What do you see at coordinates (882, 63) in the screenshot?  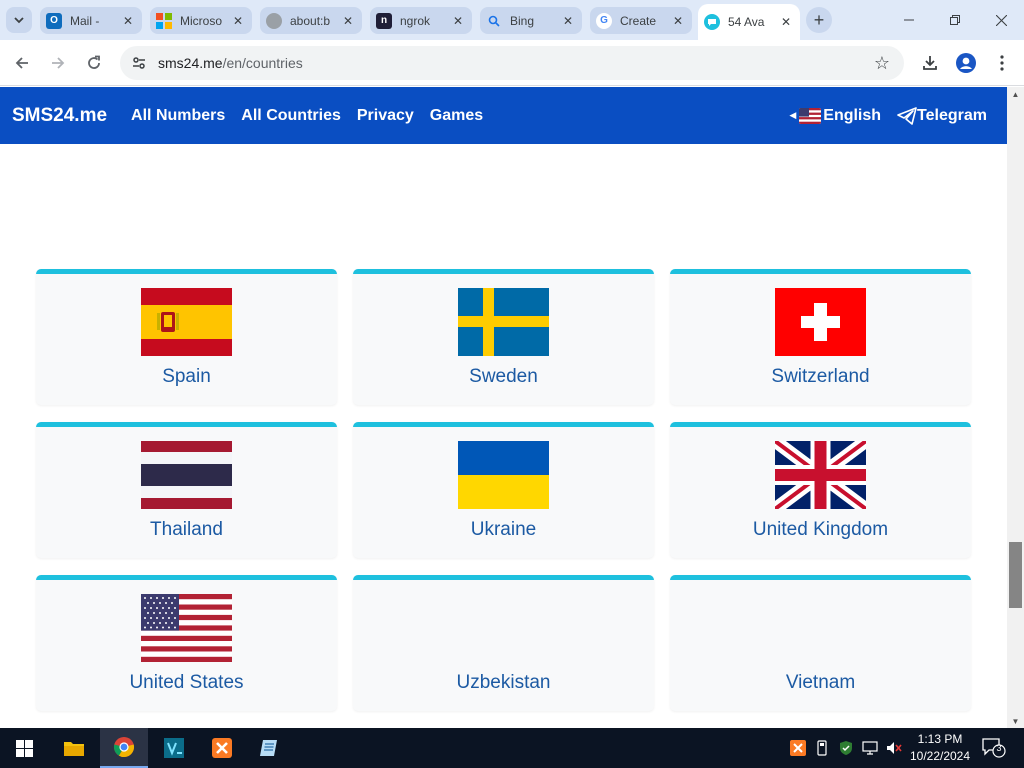 I see `bookmark-star-icon: ☆` at bounding box center [882, 63].